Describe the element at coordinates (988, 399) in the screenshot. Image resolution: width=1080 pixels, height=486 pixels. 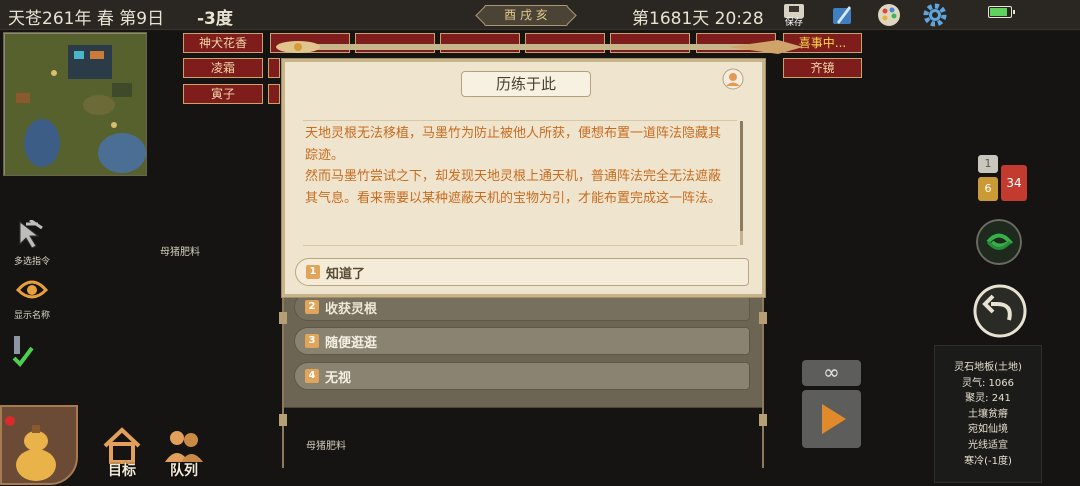
I see `tile-info-line: 聚灵: 241` at that location.